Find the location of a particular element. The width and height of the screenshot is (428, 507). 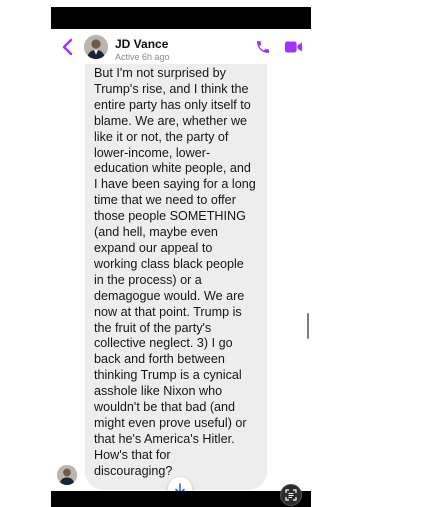

contact-avatar is located at coordinates (96, 47).